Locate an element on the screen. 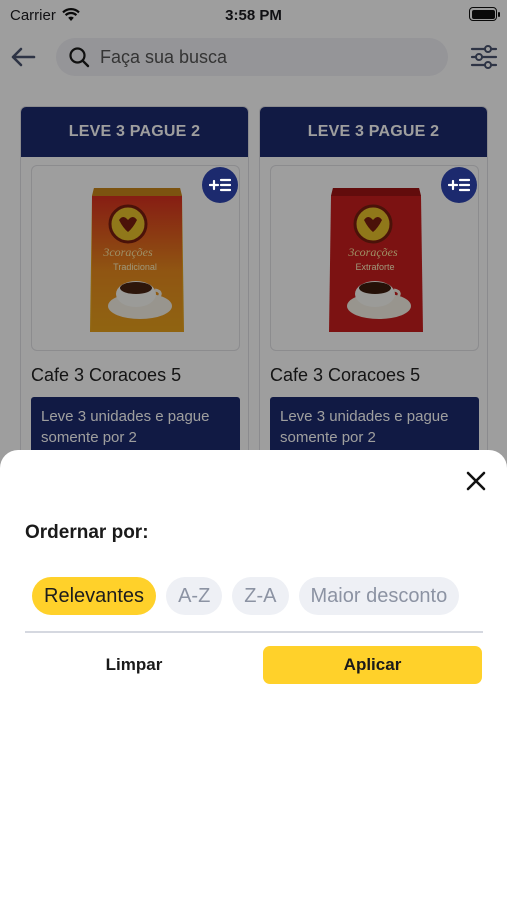  sort-option-relevantes: Relevantes is located at coordinates (94, 596).